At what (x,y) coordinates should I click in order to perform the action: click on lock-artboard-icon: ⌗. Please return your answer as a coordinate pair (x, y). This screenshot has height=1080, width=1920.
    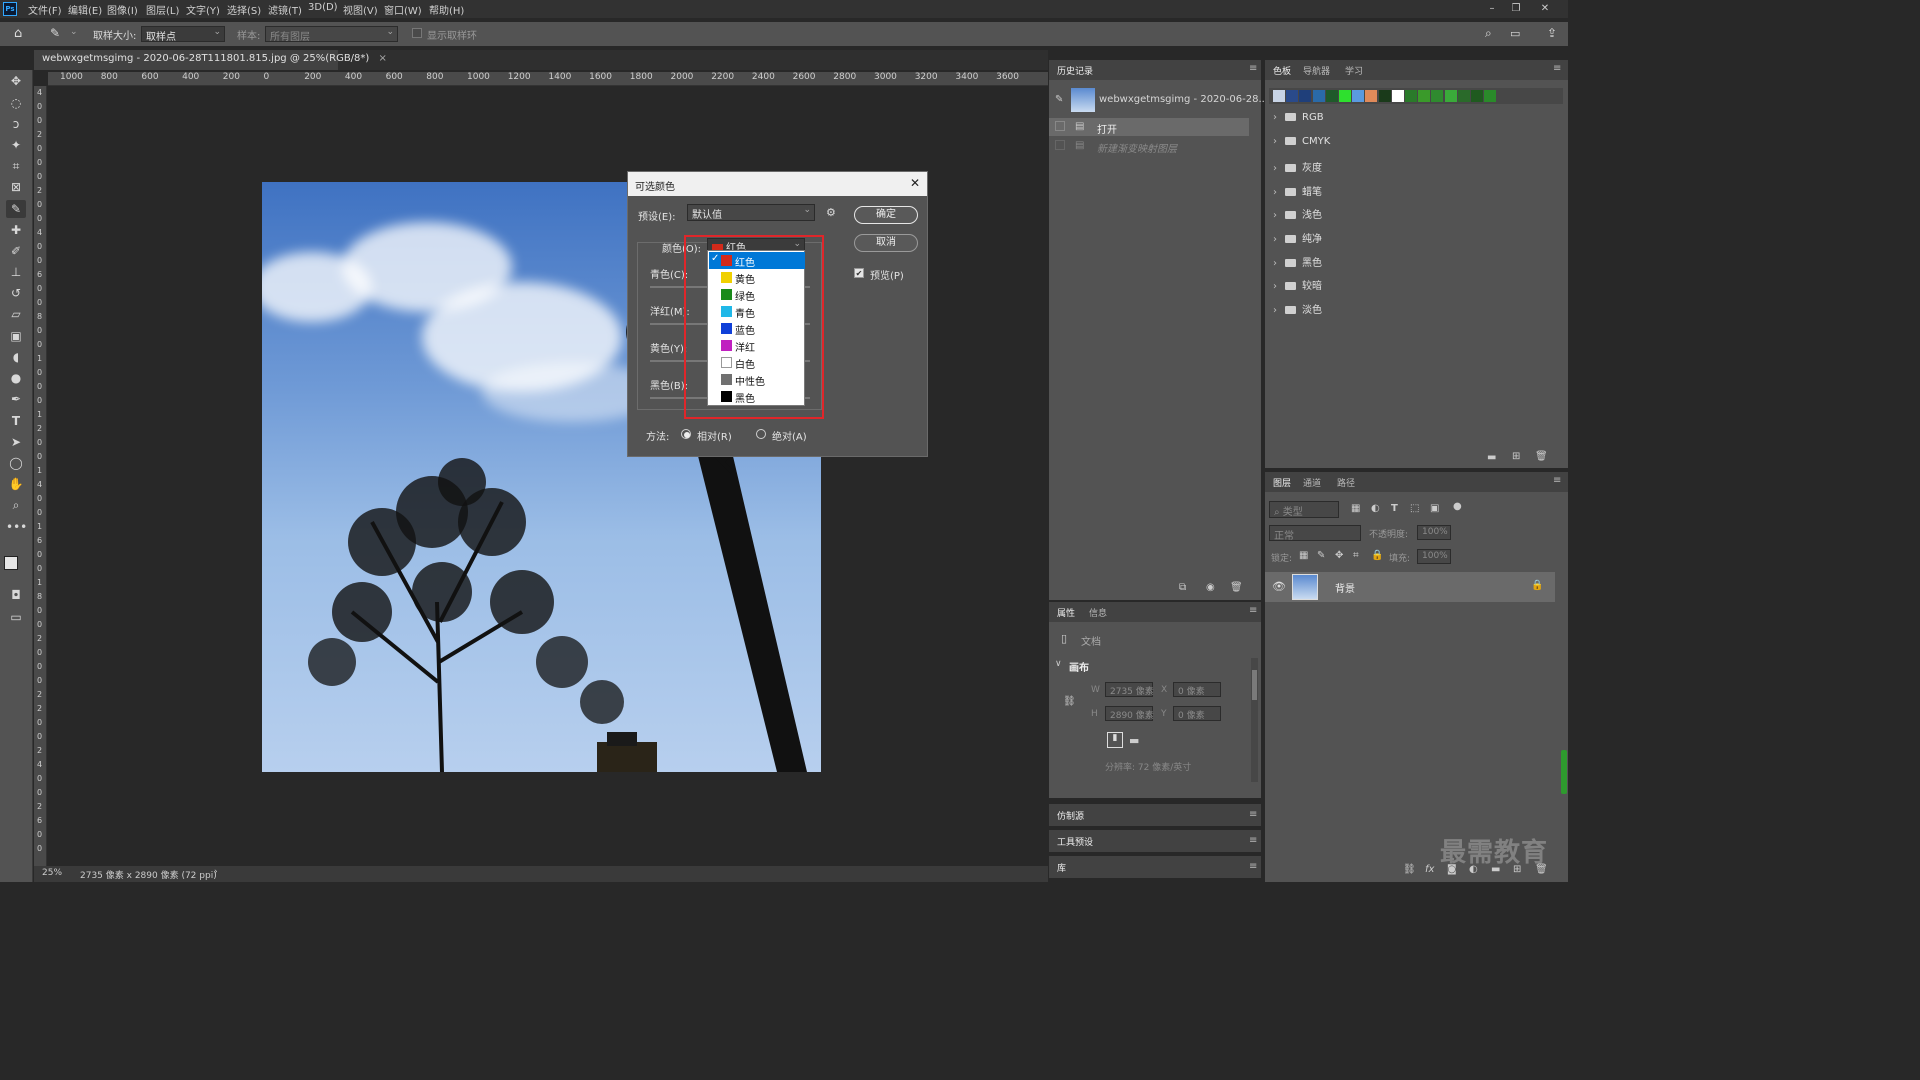
    Looking at the image, I should click on (1356, 555).